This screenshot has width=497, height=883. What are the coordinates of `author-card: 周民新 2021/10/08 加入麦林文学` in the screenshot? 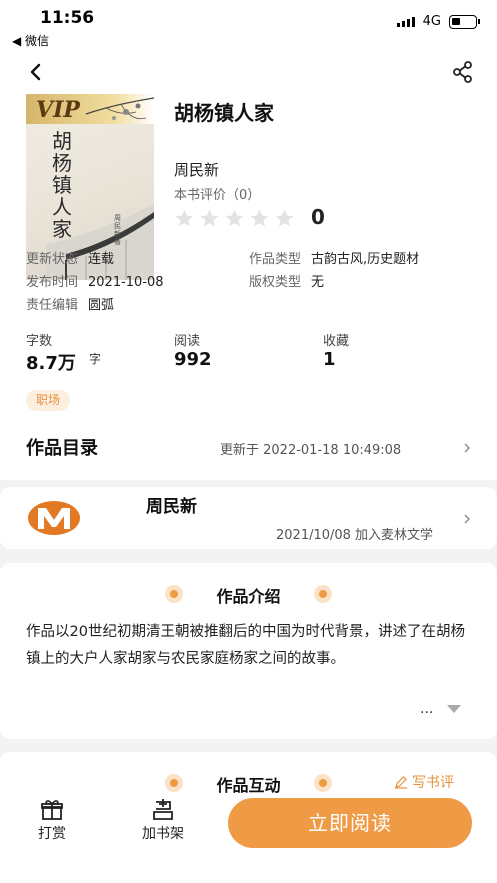 It's located at (248, 518).